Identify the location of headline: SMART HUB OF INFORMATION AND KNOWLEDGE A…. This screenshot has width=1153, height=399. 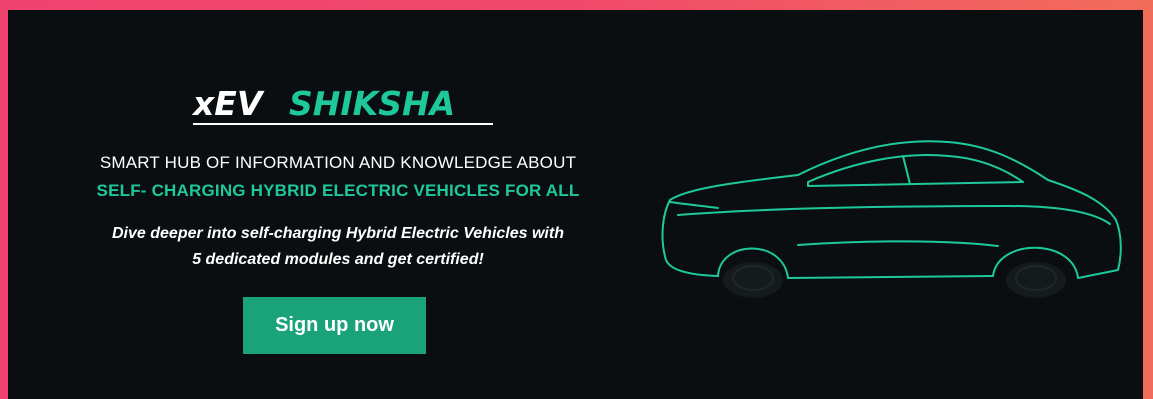
(338, 162).